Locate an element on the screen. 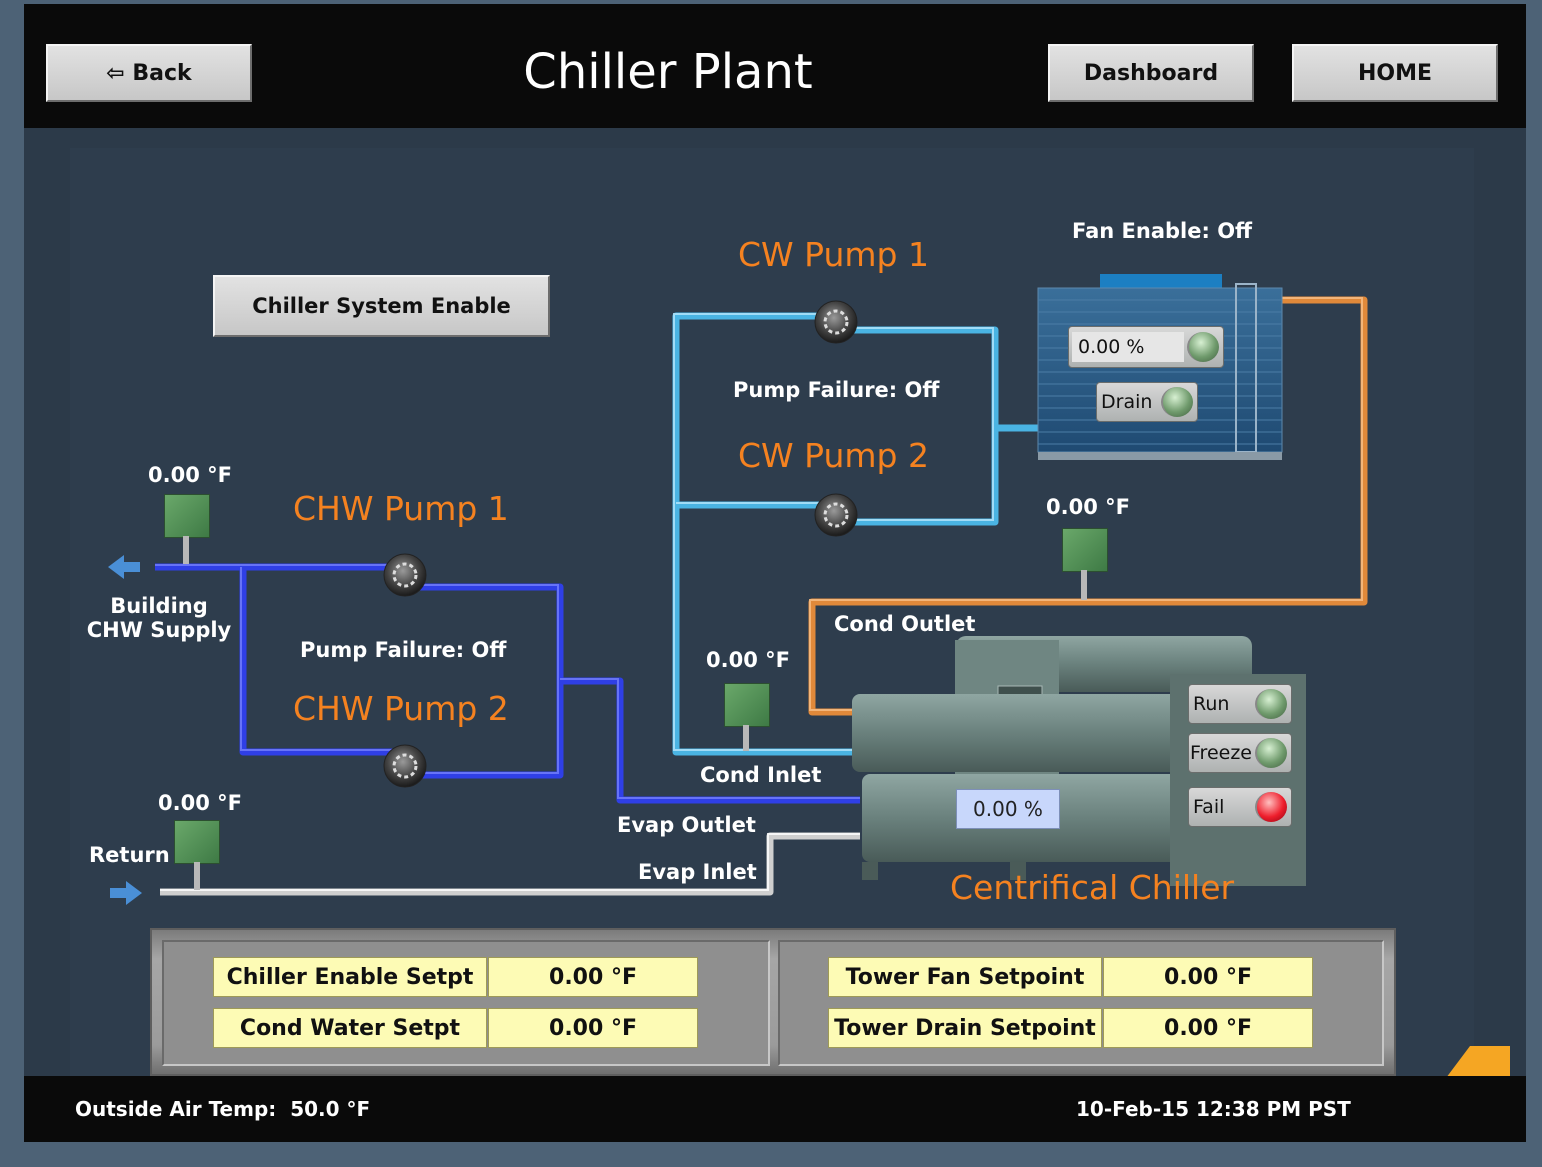 The width and height of the screenshot is (1542, 1167). supply-arrow-icon is located at coordinates (124, 567).